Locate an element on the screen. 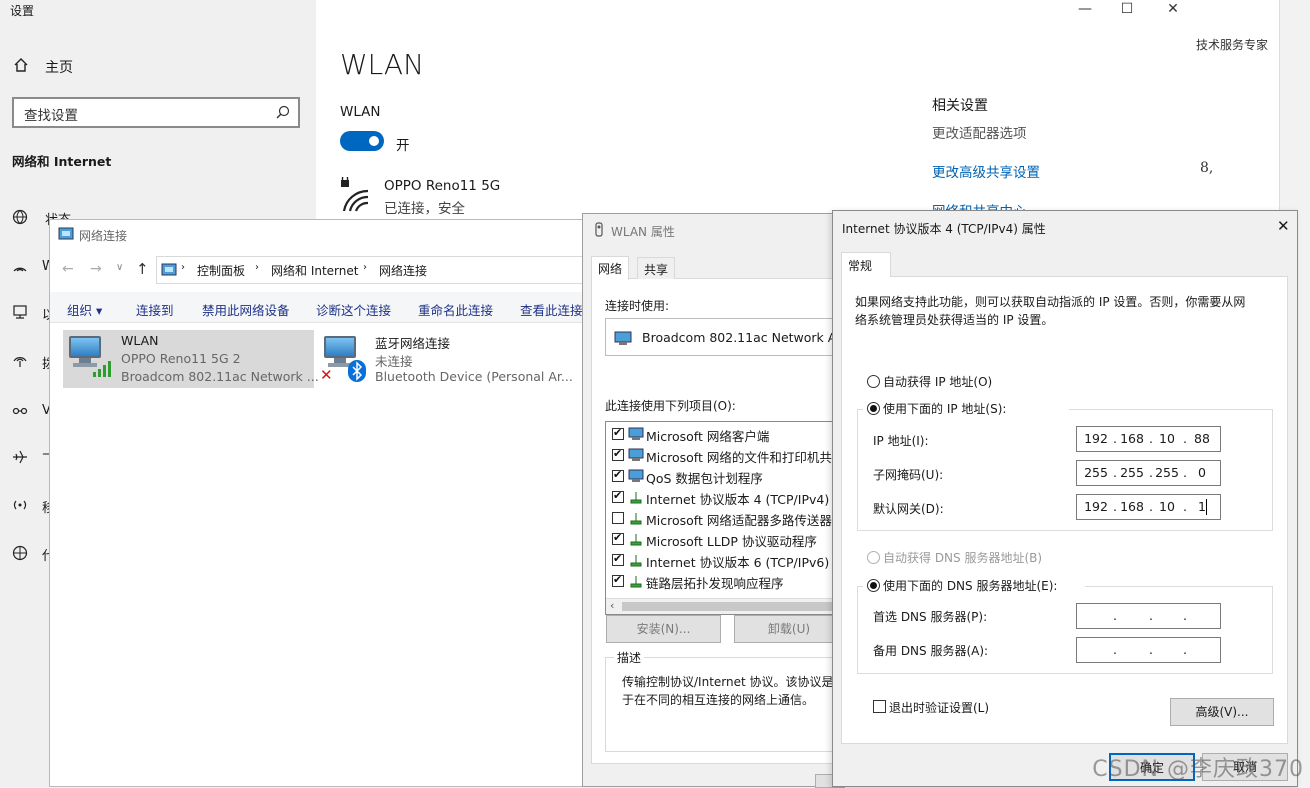 Image resolution: width=1310 pixels, height=788 pixels. connect-to-button: 连接到 is located at coordinates (155, 309).